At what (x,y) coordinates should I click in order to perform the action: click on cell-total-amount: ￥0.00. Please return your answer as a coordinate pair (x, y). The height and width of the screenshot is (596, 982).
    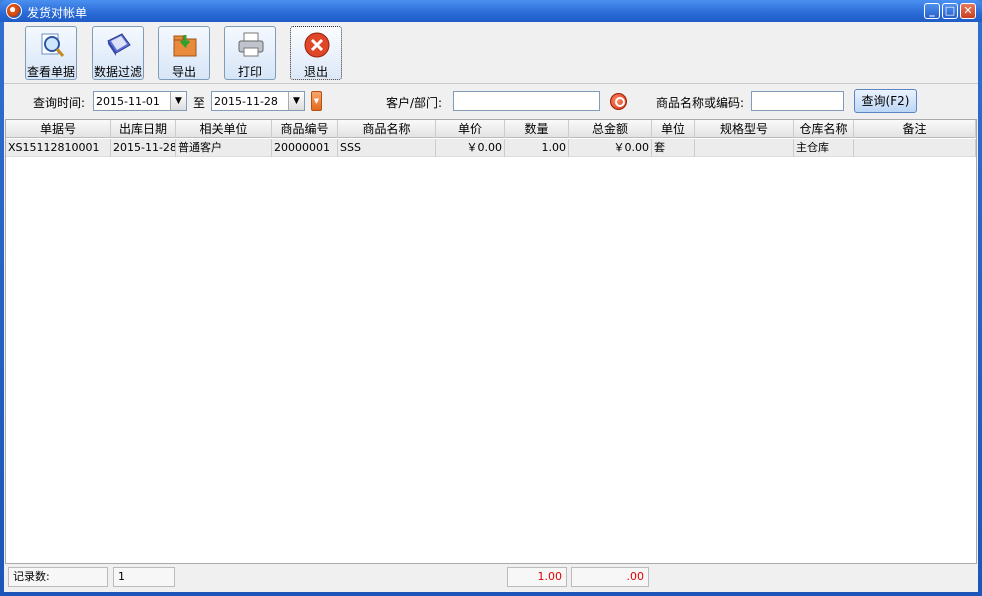
    Looking at the image, I should click on (610, 148).